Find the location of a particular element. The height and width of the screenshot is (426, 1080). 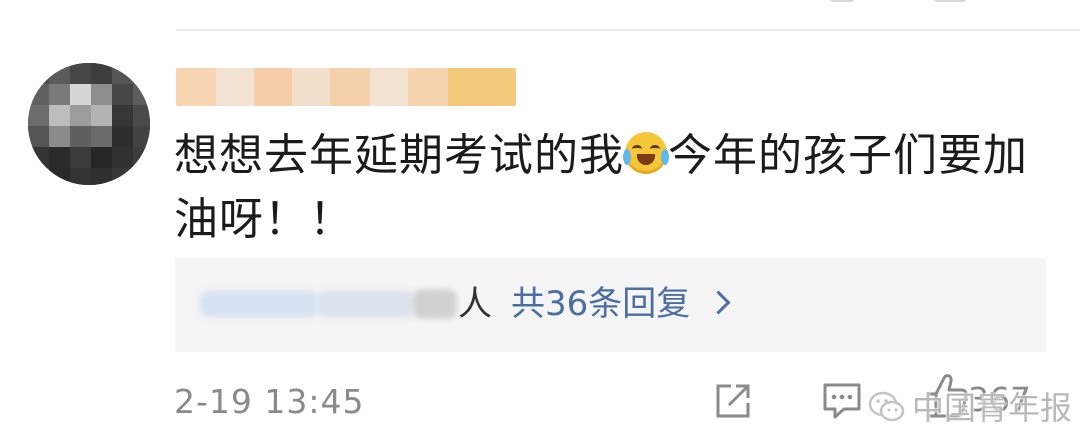

comment-text-part1: 想想去年延期考试的我 is located at coordinates (399, 155).